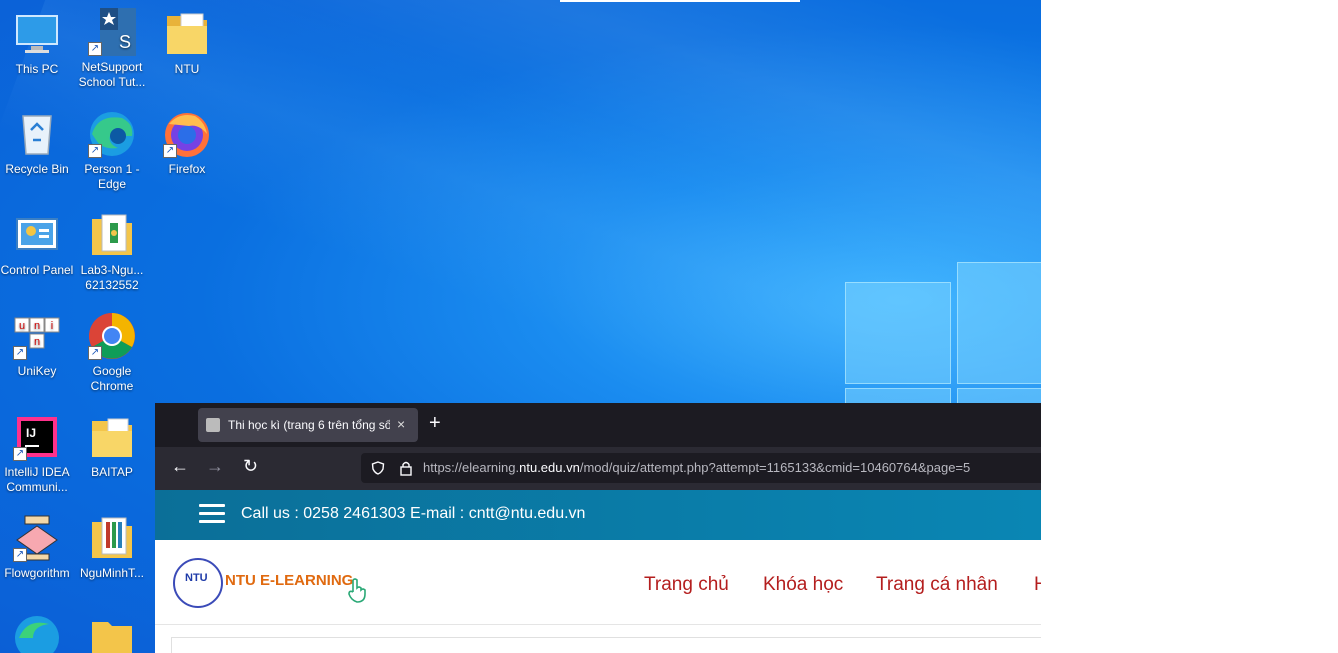 This screenshot has height=653, width=1338. What do you see at coordinates (37, 437) in the screenshot?
I see `intellij-icon: IJ ↗` at bounding box center [37, 437].